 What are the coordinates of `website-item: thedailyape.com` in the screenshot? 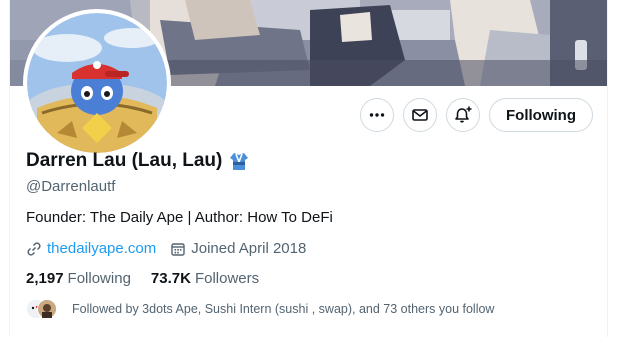 It's located at (91, 248).